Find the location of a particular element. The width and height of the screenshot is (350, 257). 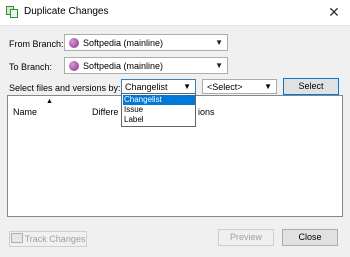

from-branch-combo: Softpedia (mainline) ▼ is located at coordinates (146, 42).